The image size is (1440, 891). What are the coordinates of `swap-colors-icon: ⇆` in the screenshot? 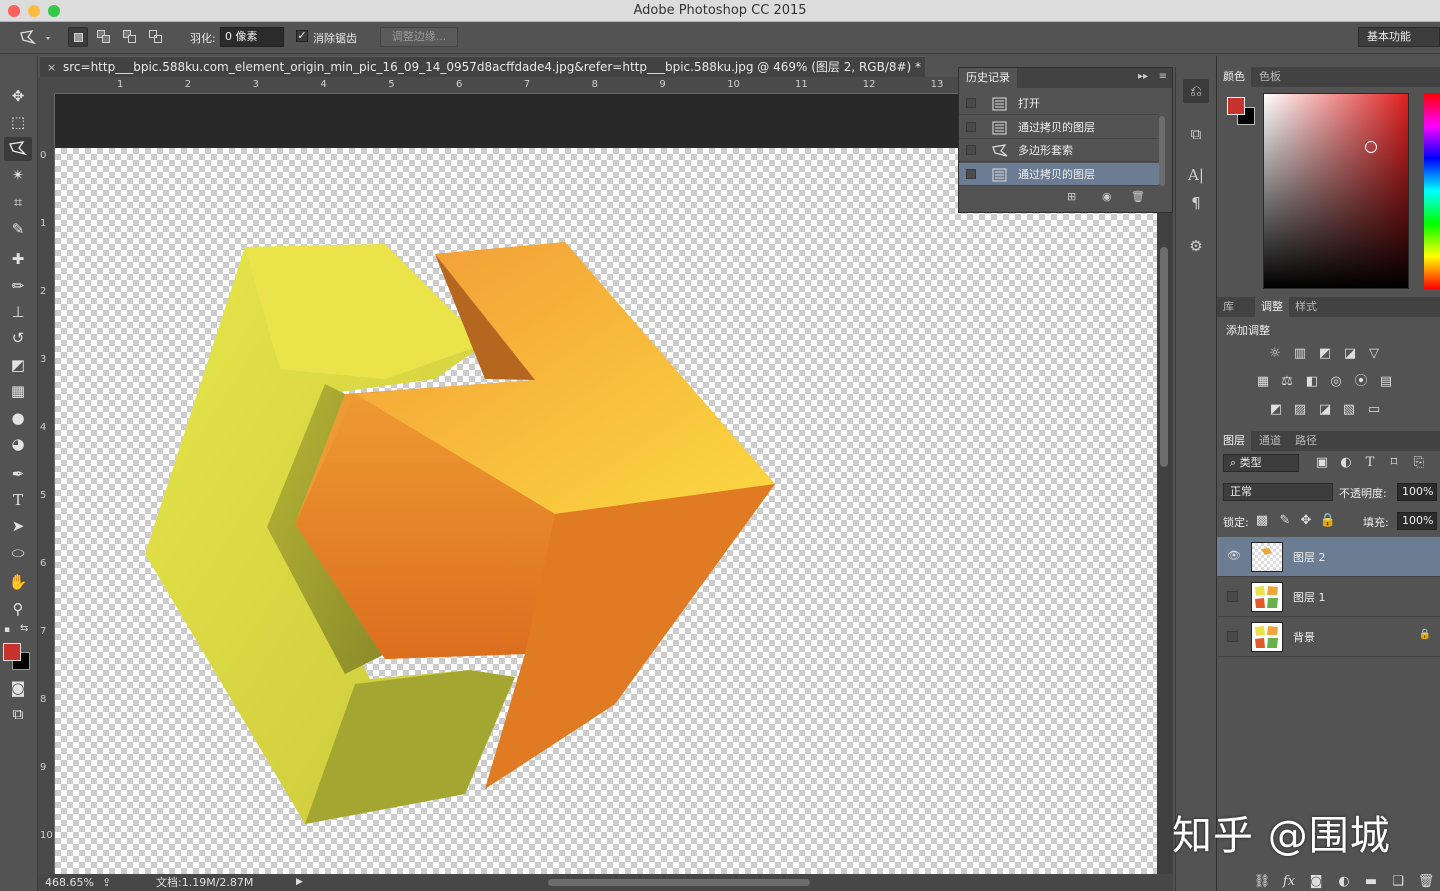 It's located at (24, 628).